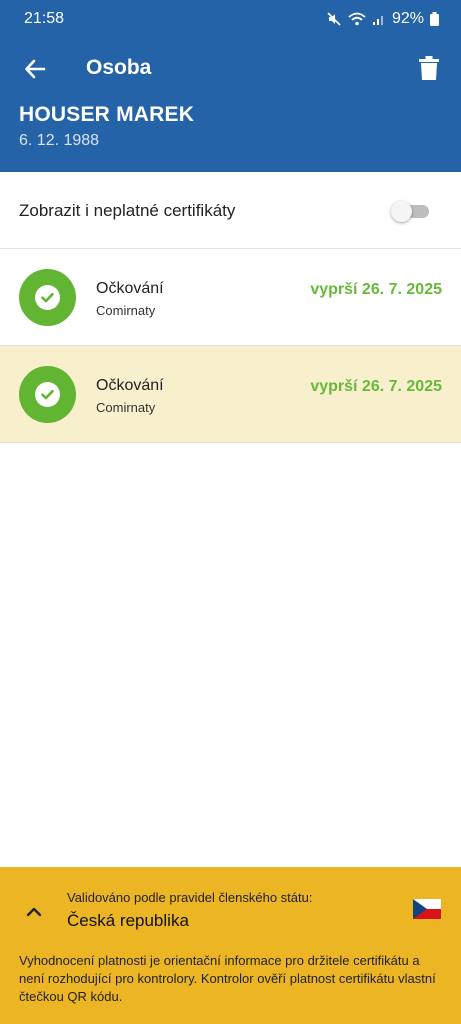  What do you see at coordinates (59, 140) in the screenshot?
I see `person-birthdate: 6. 12. 1988` at bounding box center [59, 140].